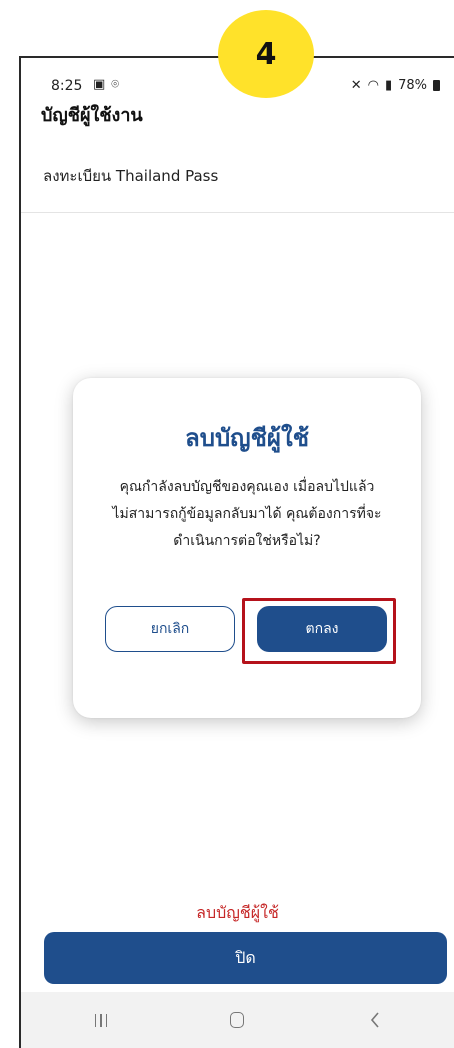  Describe the element at coordinates (319, 631) in the screenshot. I see `confirm-button-highlight` at that location.